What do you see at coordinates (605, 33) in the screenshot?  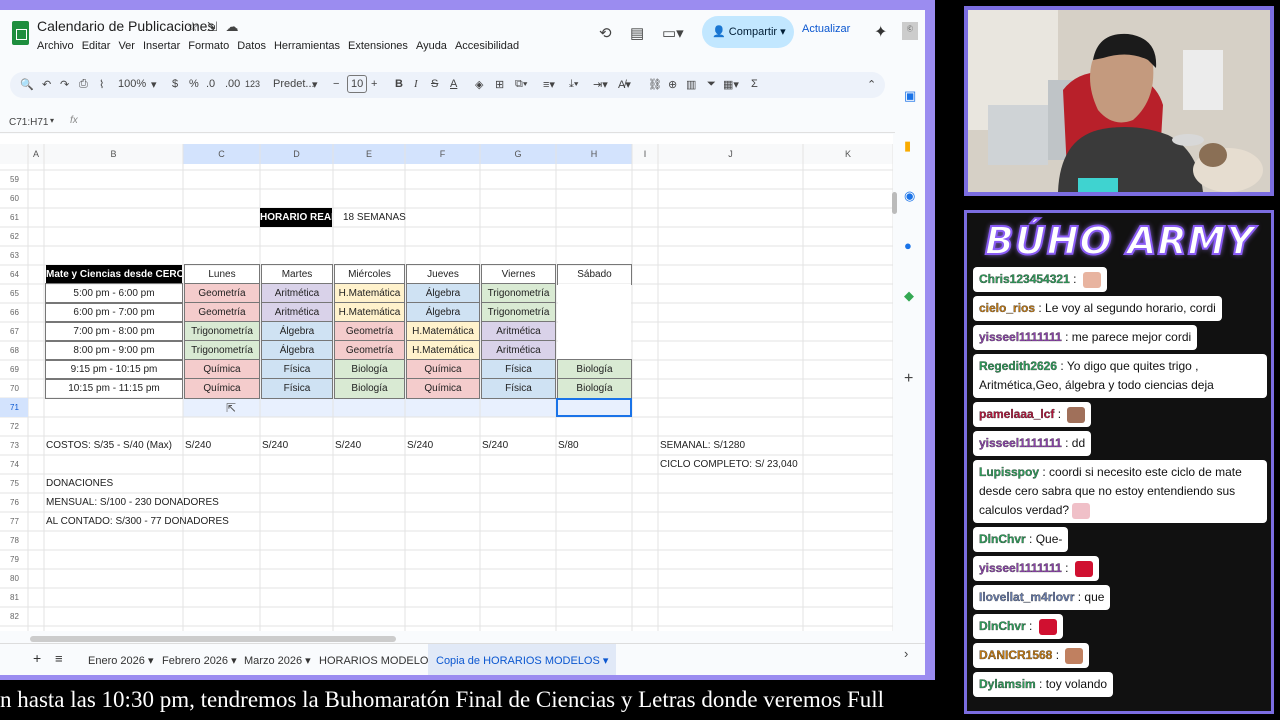 I see `history-icon: ⟲` at bounding box center [605, 33].